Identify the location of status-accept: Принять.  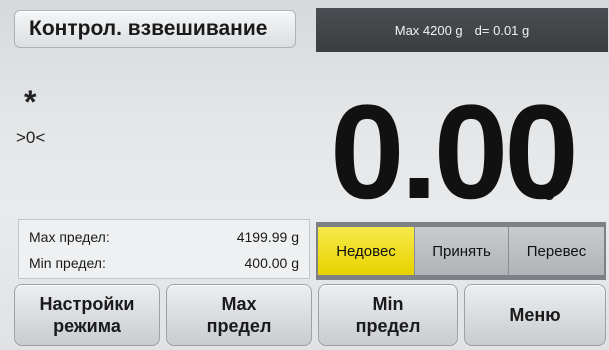
(461, 251).